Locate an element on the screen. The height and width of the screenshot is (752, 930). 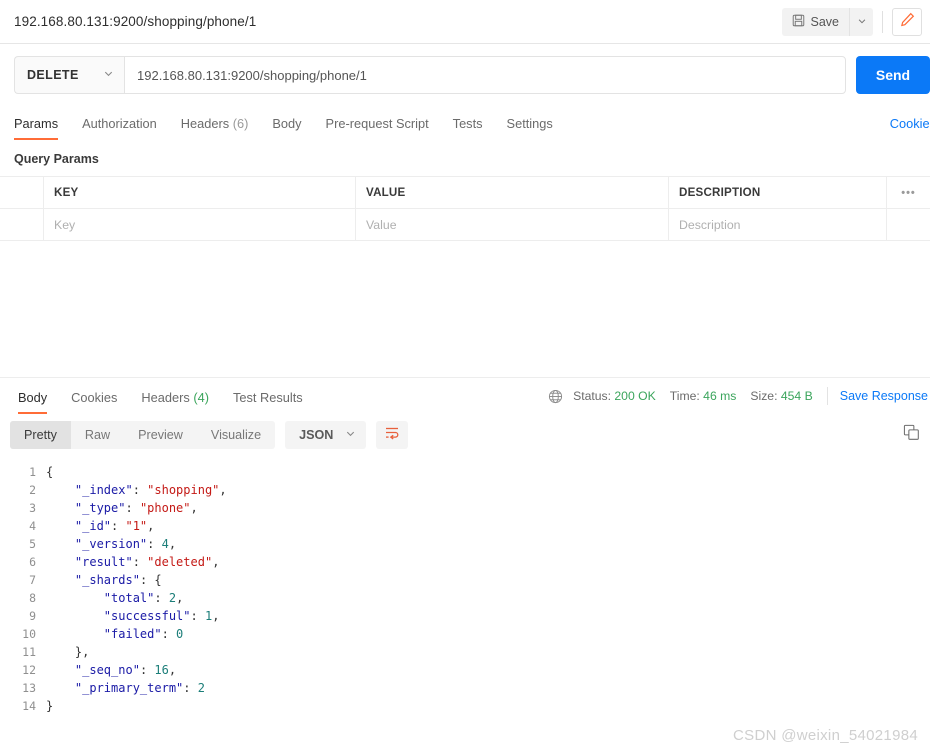
param-key-input: Key is located at coordinates (200, 224).